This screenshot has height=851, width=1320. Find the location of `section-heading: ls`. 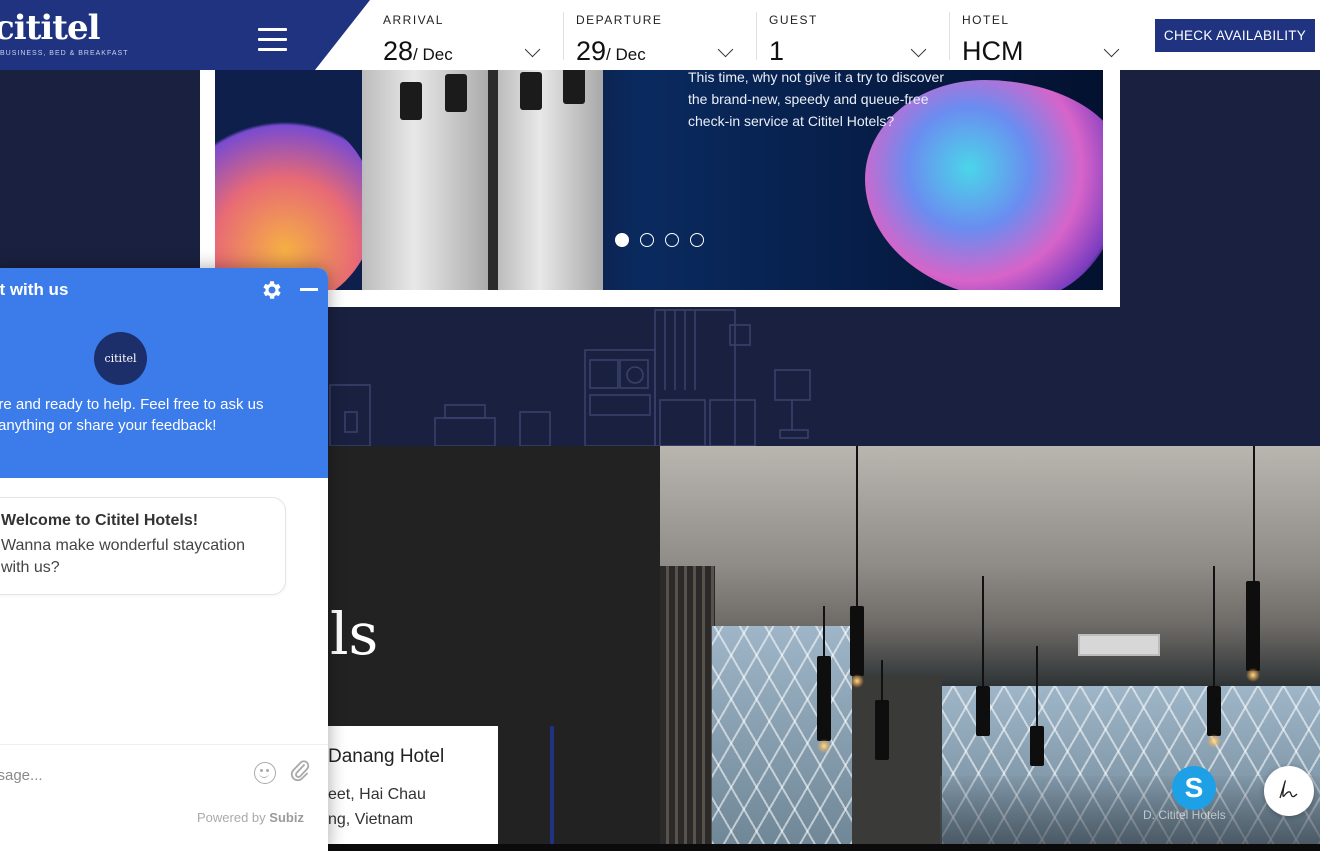

section-heading: ls is located at coordinates (354, 634).